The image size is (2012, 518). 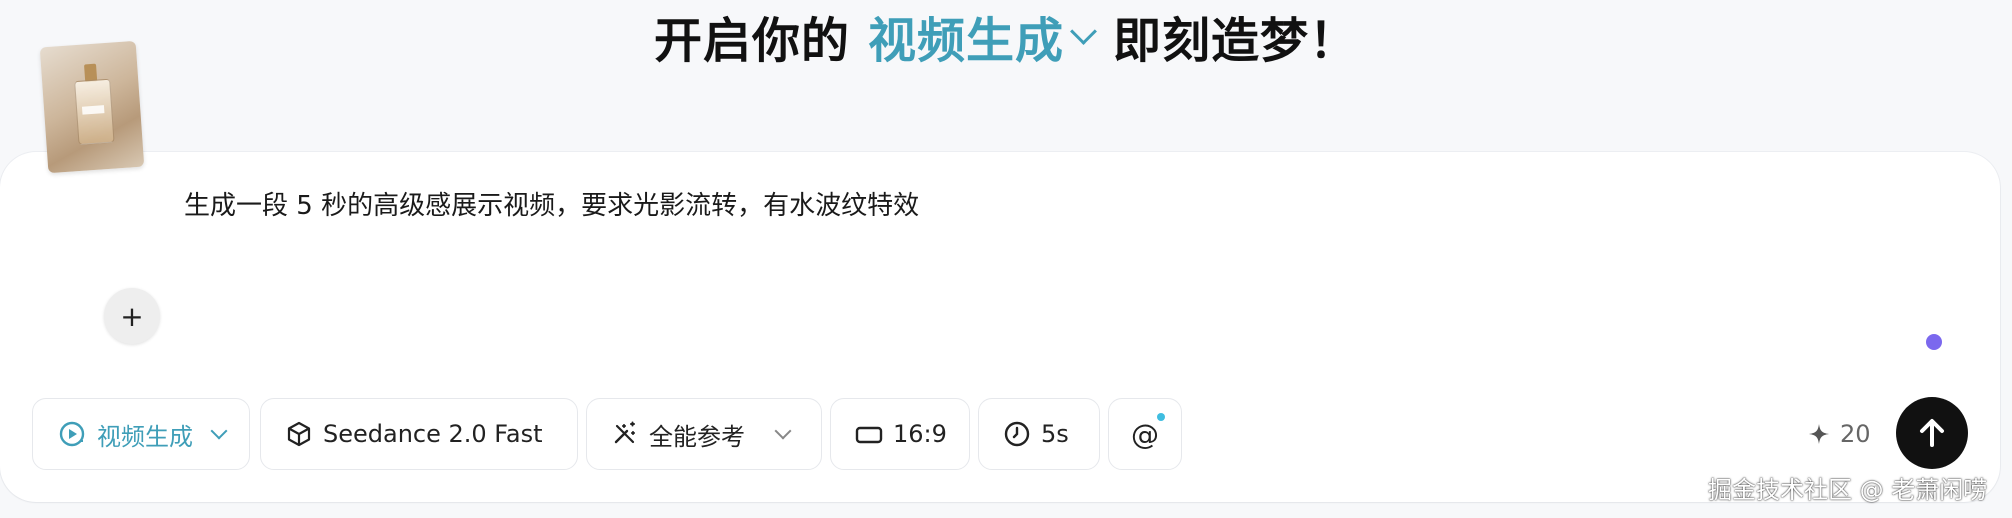 What do you see at coordinates (551, 206) in the screenshot?
I see `prompt-input: 生成一段 5 秒的高级感展示视频，要求光影流转，有水波纹特效` at bounding box center [551, 206].